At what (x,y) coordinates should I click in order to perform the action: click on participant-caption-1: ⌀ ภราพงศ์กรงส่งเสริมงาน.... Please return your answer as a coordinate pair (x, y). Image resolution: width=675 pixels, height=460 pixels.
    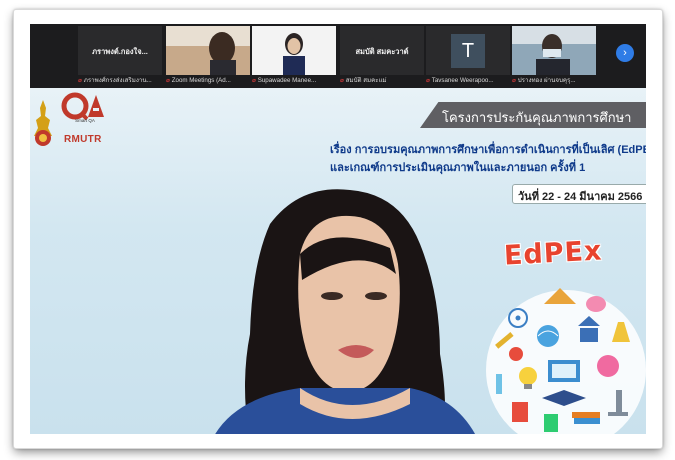
    Looking at the image, I should click on (121, 81).